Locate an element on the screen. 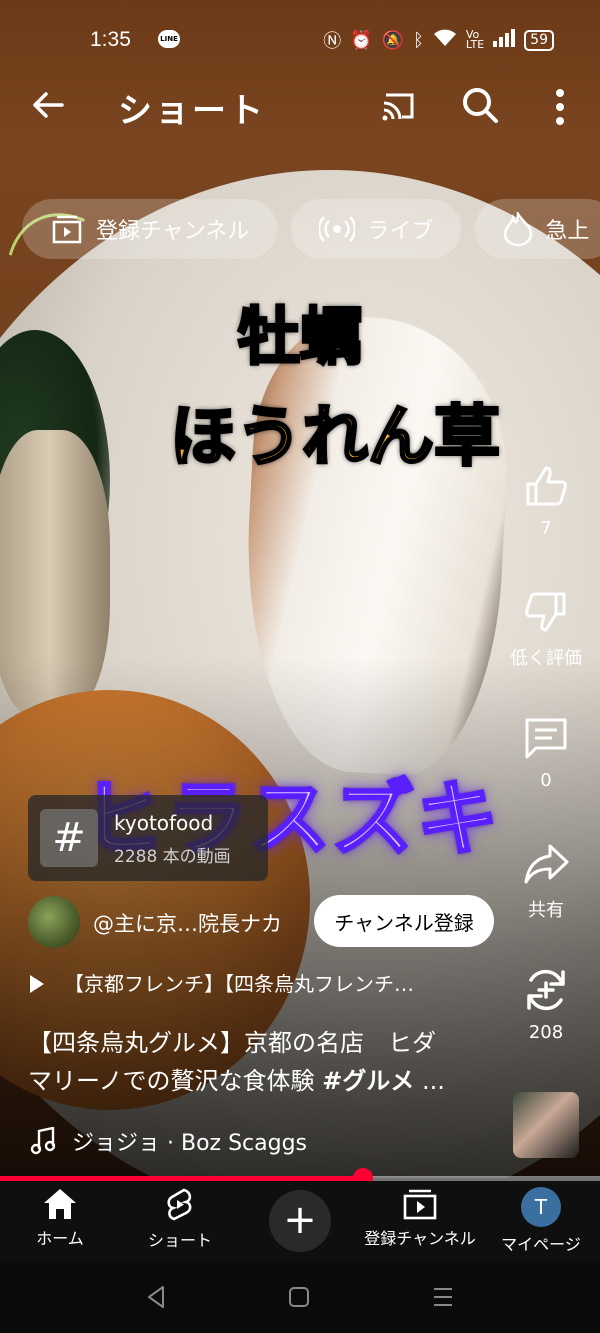 The image size is (600, 1333). hashtag-card: # kyotofood 2288 本の動画 is located at coordinates (148, 838).